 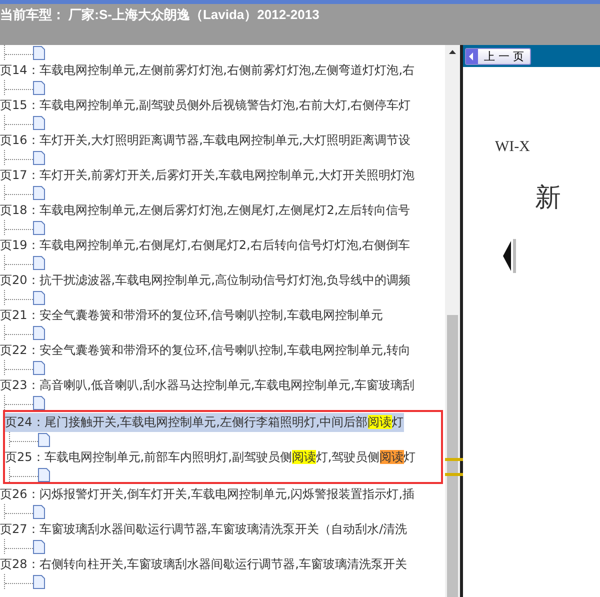 What do you see at coordinates (205, 350) in the screenshot?
I see `tree-item: 页22：安全气囊卷簧和带滑环的复位环,信号喇叭控制,车载电网控制单元,转向` at bounding box center [205, 350].